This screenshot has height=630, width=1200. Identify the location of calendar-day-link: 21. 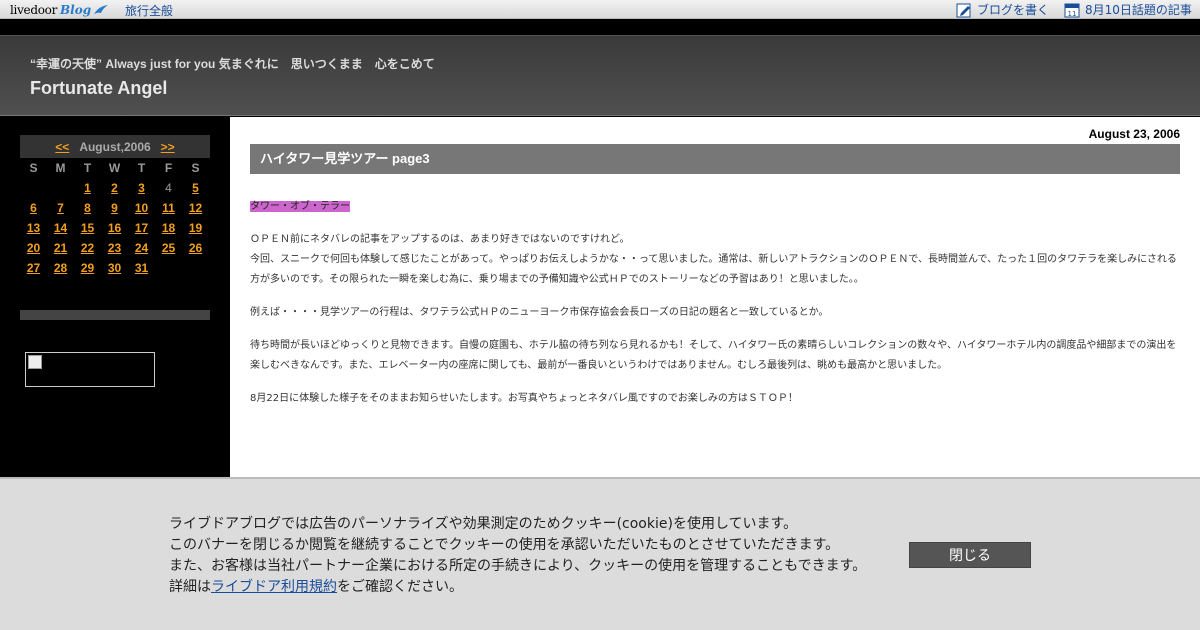
(60, 248).